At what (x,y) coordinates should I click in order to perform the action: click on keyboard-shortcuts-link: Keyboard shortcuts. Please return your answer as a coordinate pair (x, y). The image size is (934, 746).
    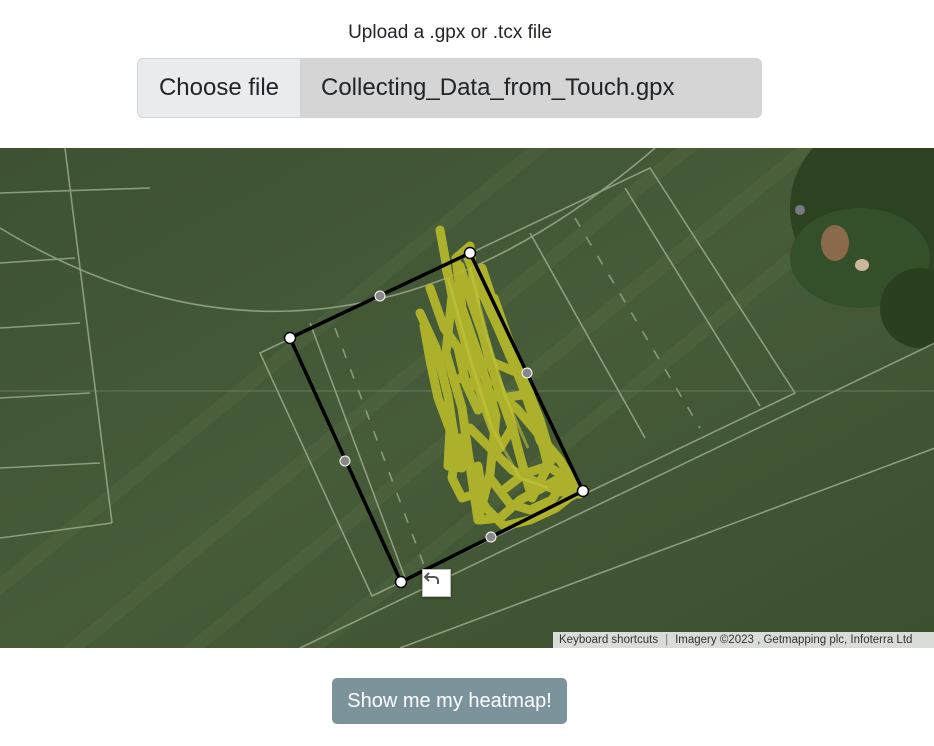
    Looking at the image, I should click on (608, 640).